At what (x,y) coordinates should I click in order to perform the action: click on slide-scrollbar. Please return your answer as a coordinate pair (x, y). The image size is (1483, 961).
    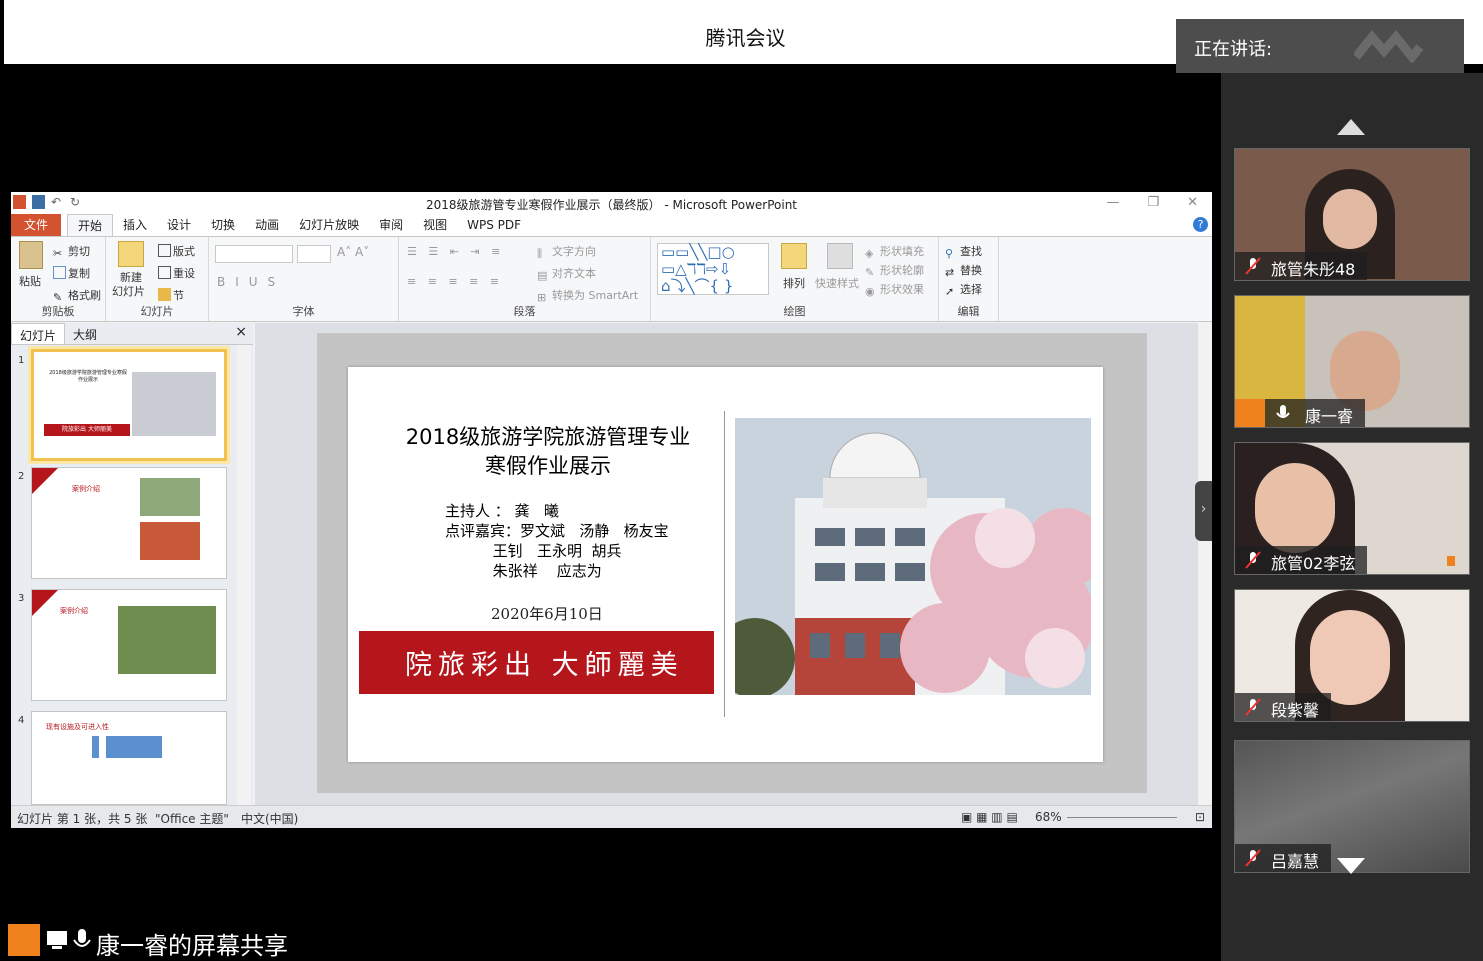
    Looking at the image, I should click on (1204, 564).